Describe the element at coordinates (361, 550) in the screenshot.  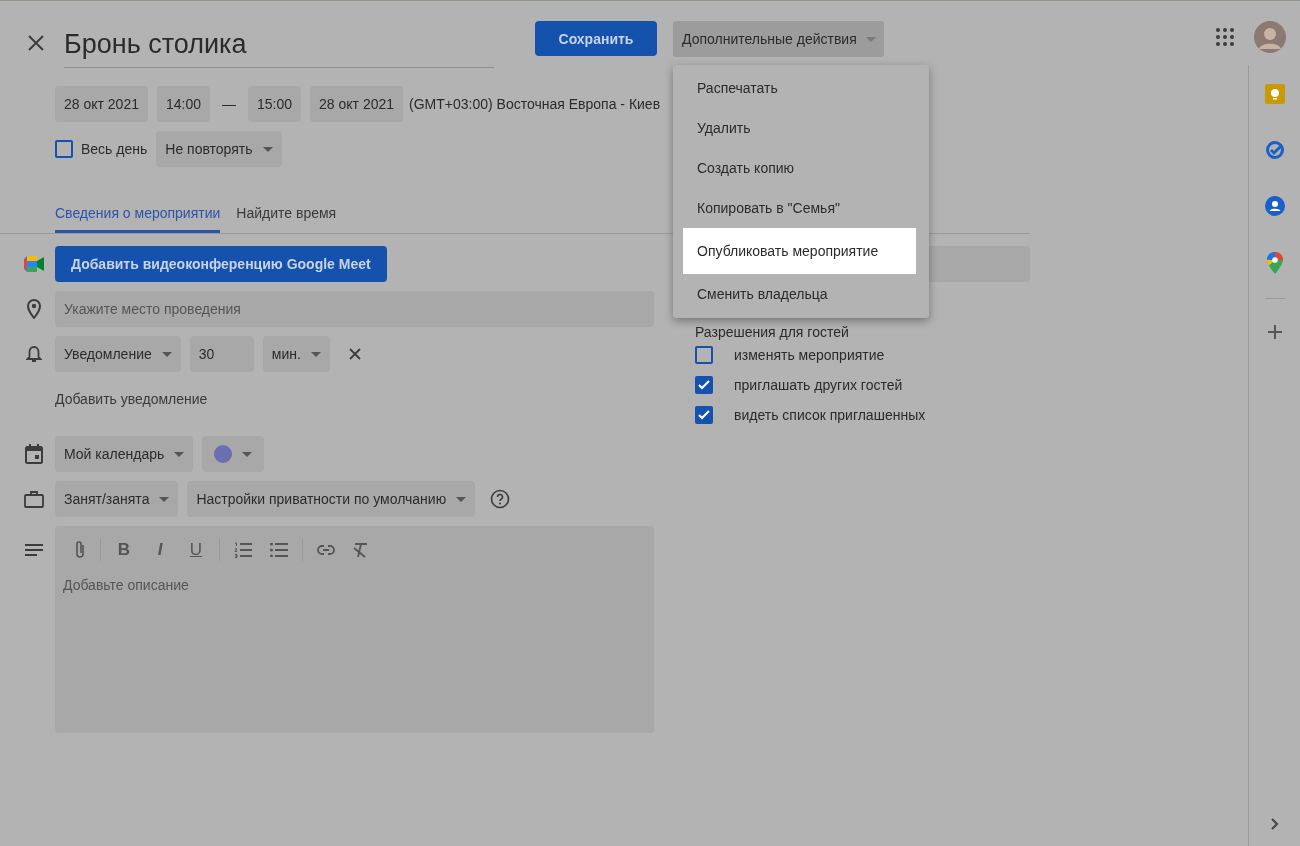
I see `clear-formatting-icon` at that location.